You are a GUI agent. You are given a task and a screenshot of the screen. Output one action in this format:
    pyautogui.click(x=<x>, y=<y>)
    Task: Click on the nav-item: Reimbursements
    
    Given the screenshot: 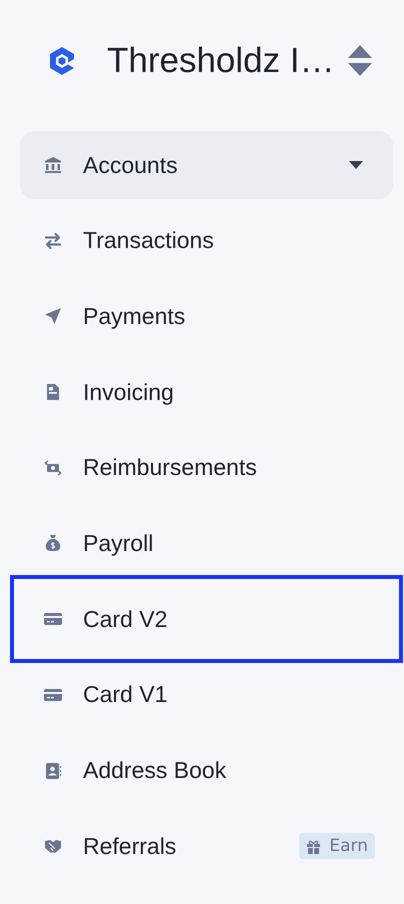 What is the action you would take?
    pyautogui.click(x=206, y=468)
    